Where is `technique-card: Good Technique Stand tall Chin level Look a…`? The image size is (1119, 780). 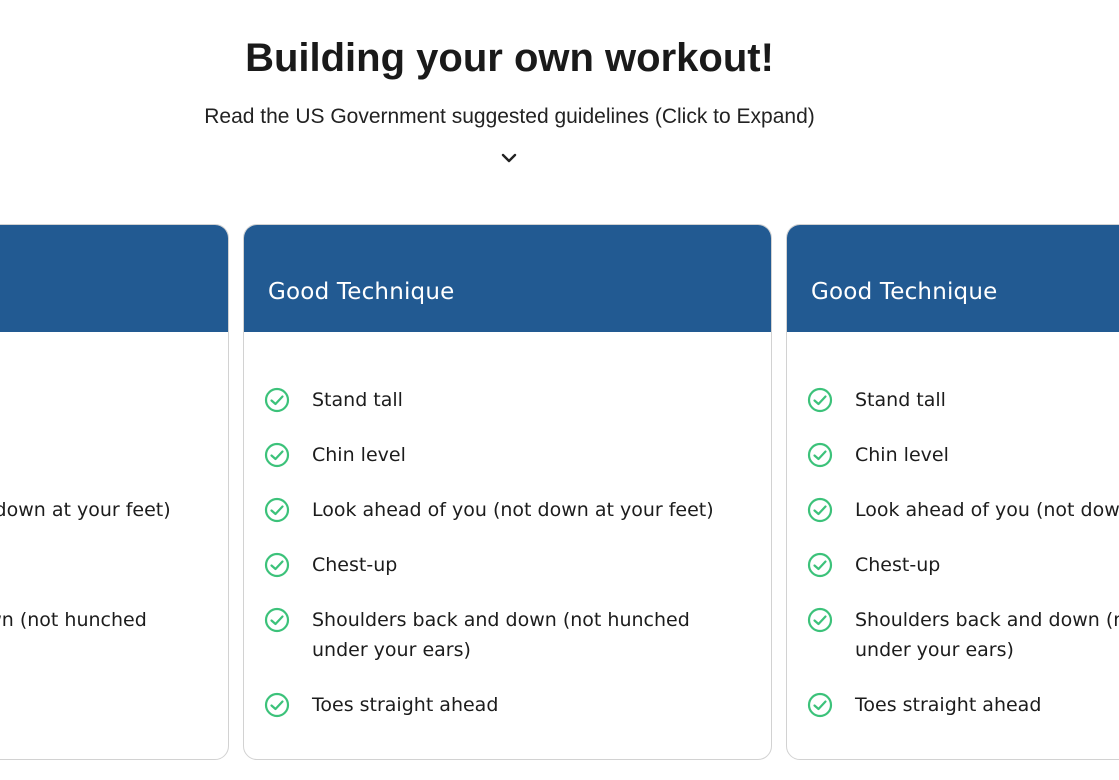 technique-card: Good Technique Stand tall Chin level Look a… is located at coordinates (114, 492).